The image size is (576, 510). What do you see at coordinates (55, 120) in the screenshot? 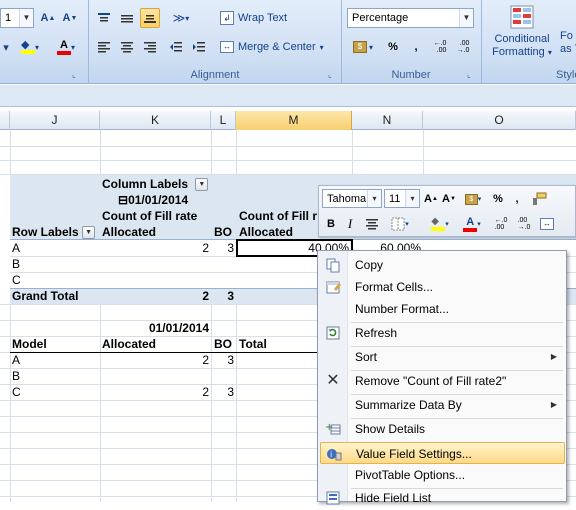
I see `column-header-j: J` at bounding box center [55, 120].